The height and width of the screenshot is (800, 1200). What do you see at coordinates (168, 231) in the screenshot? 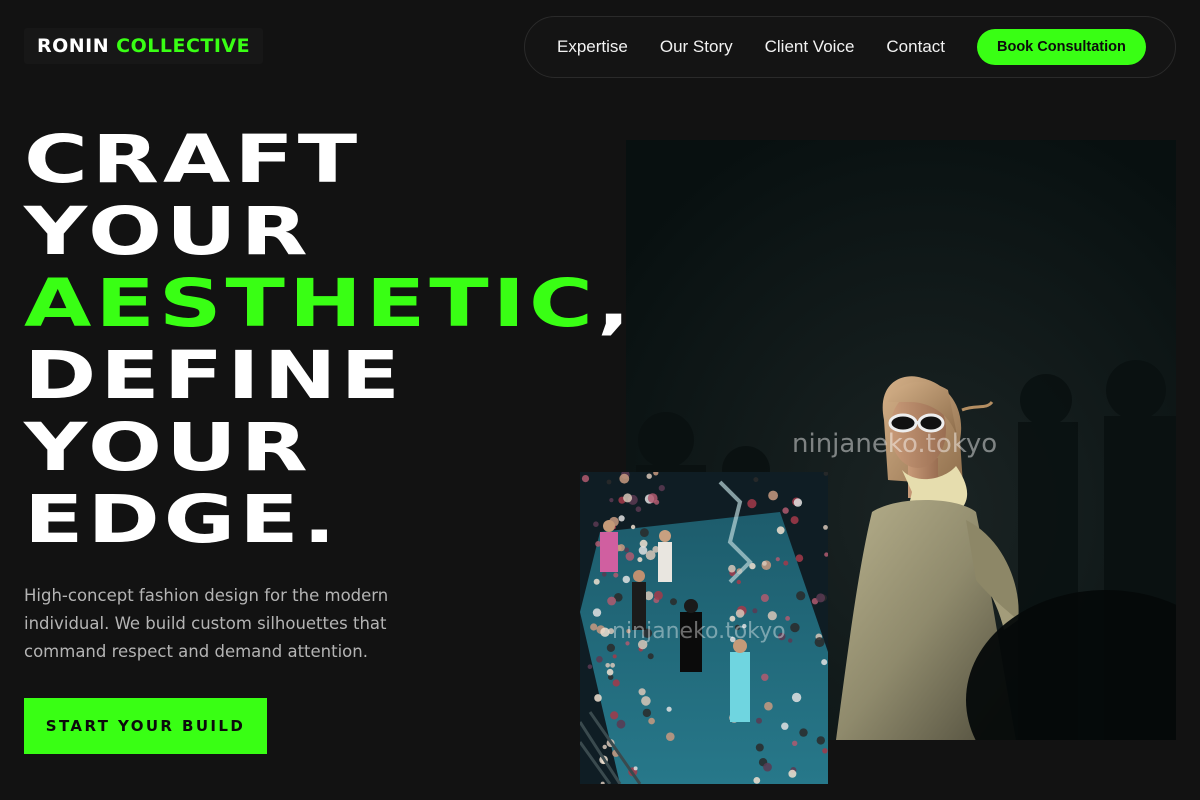
I see `headline-line-2: YOUR` at bounding box center [168, 231].